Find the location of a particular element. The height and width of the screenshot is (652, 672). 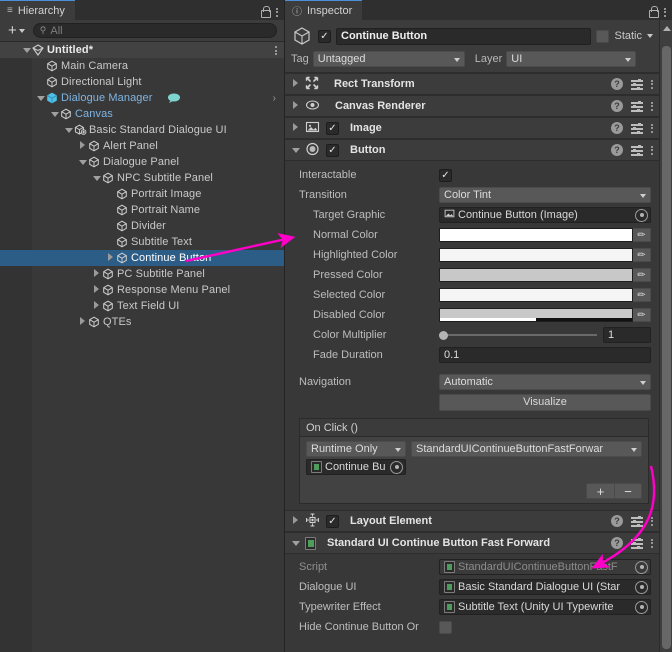

layer-dropdown: UI is located at coordinates (571, 59).